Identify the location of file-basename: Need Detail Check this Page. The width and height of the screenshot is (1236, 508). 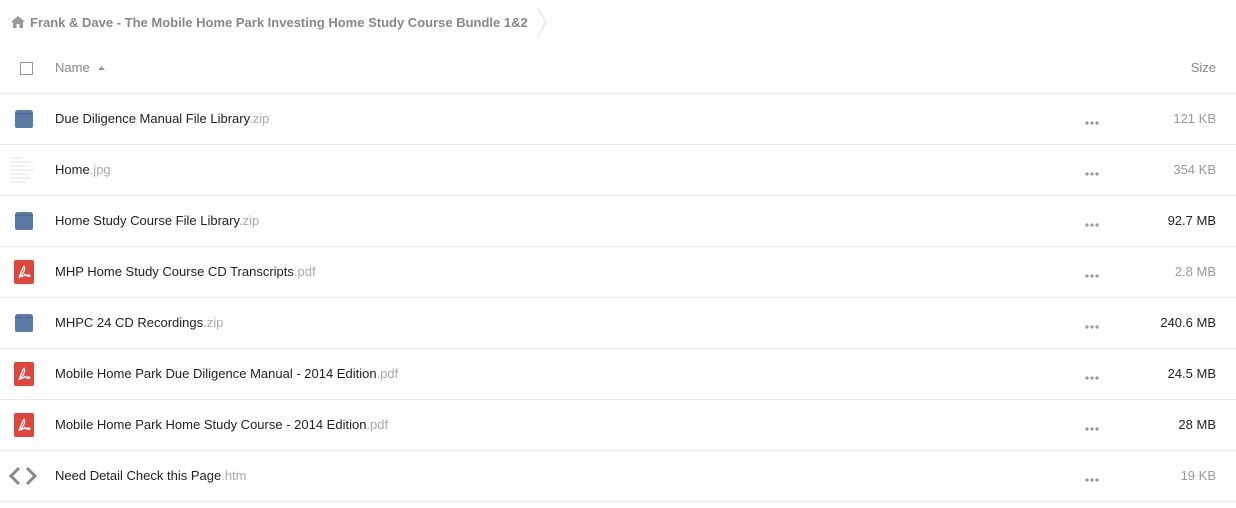
(138, 475).